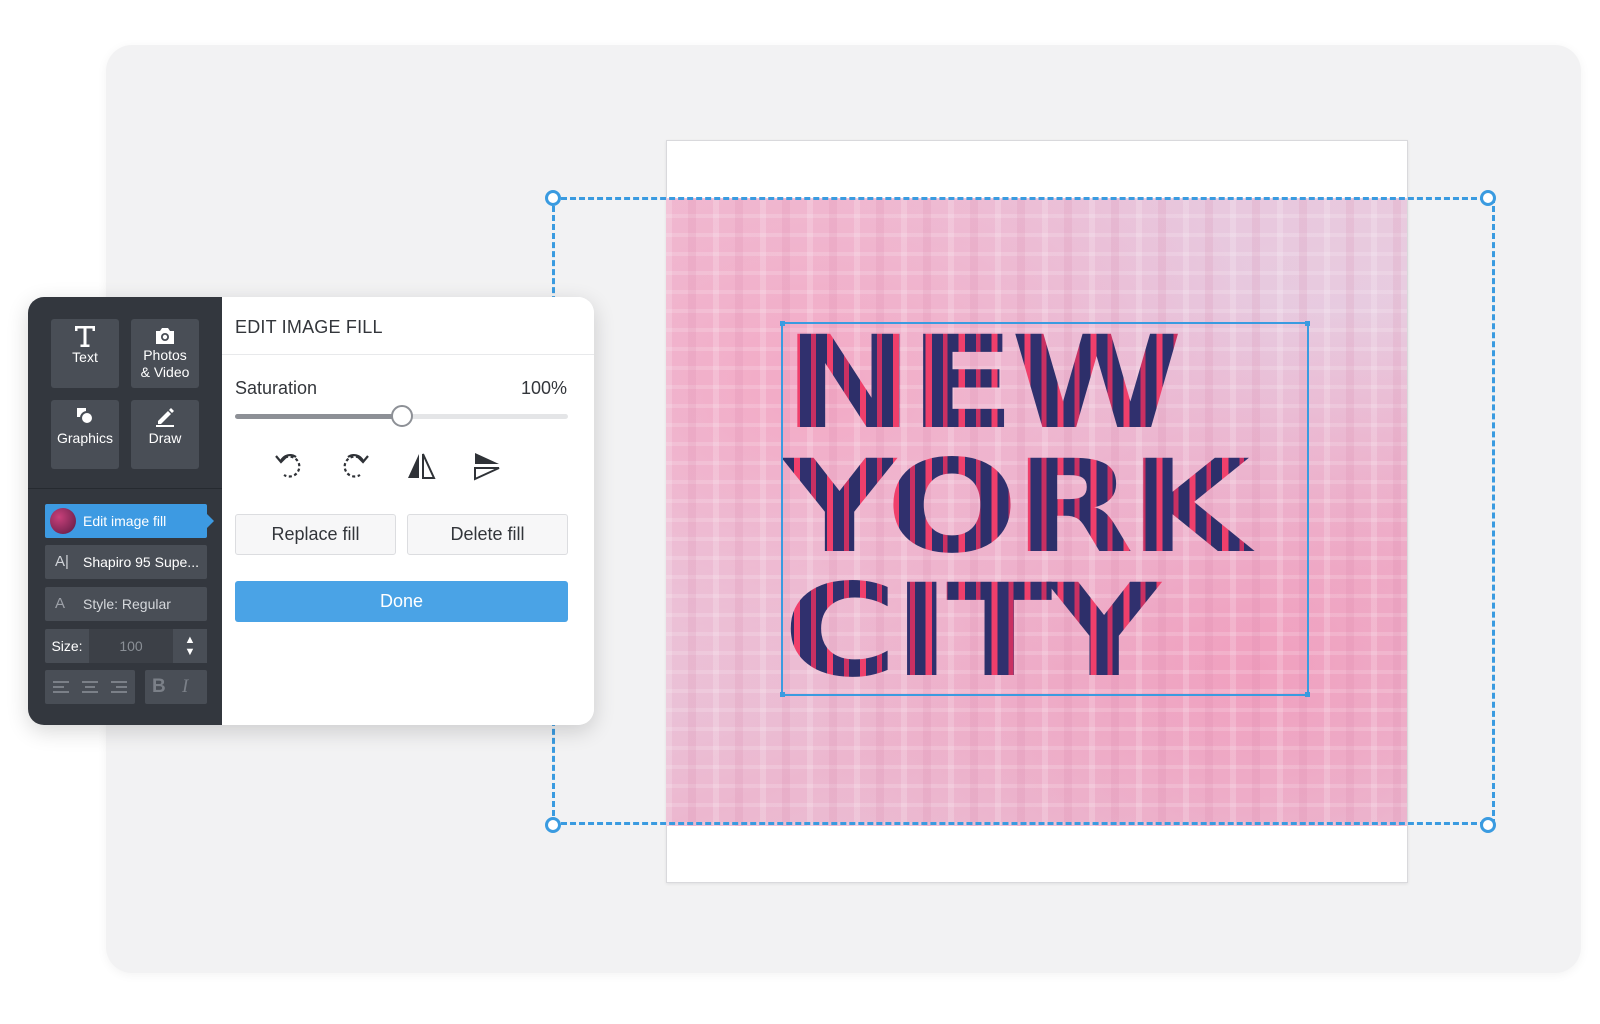  I want to click on align-center-icon, so click(90, 687).